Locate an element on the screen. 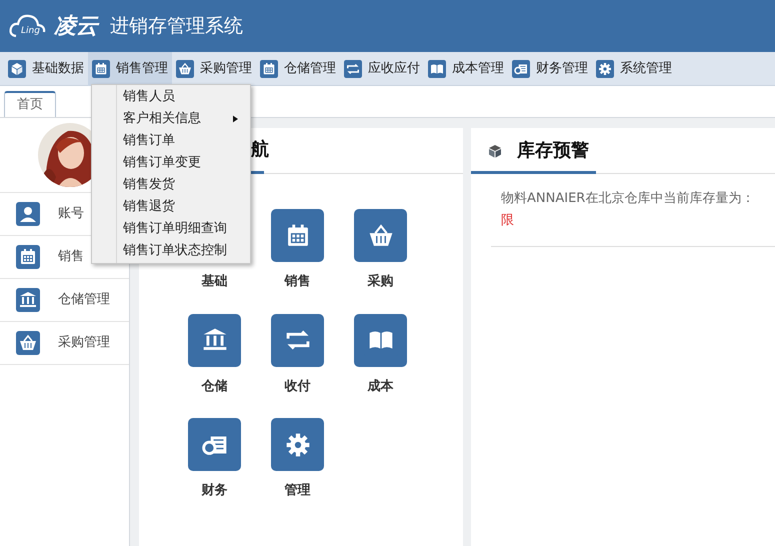 This screenshot has width=775, height=546. module-label: 销售 is located at coordinates (297, 282).